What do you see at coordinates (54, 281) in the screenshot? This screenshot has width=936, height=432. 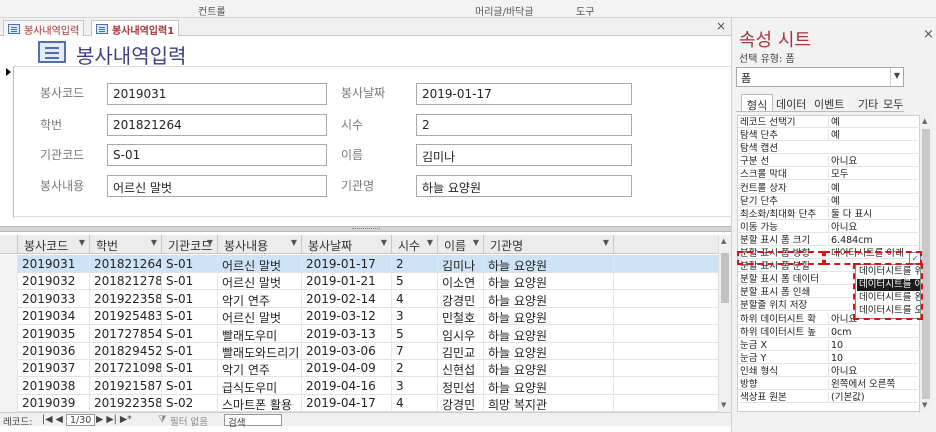 I see `table-cell: 2019032` at bounding box center [54, 281].